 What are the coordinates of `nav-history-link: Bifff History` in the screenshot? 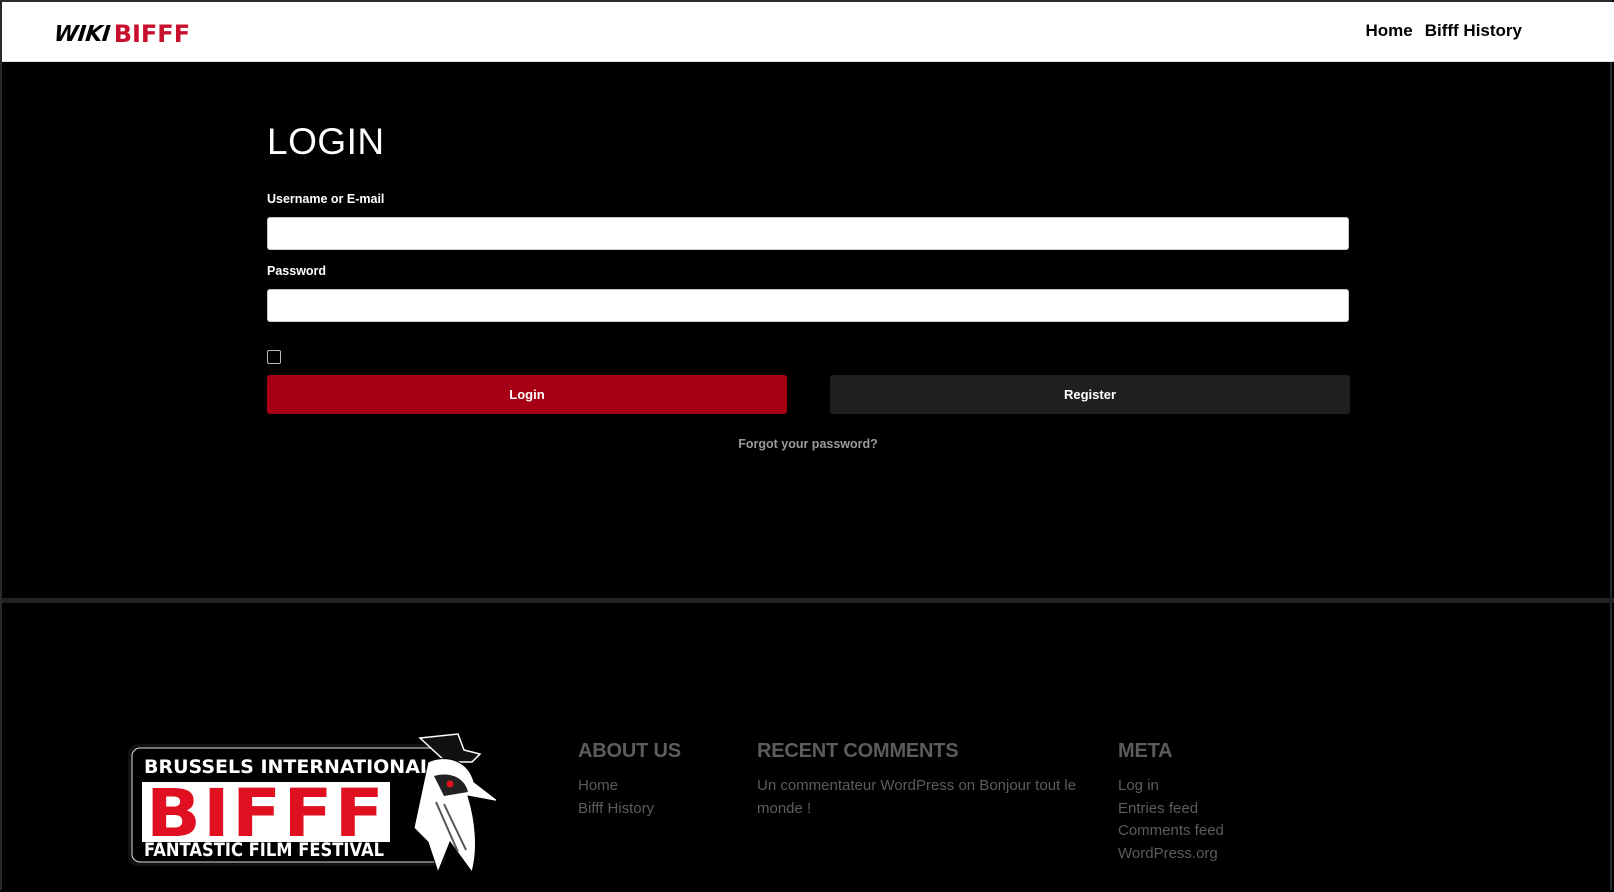 It's located at (1473, 31).